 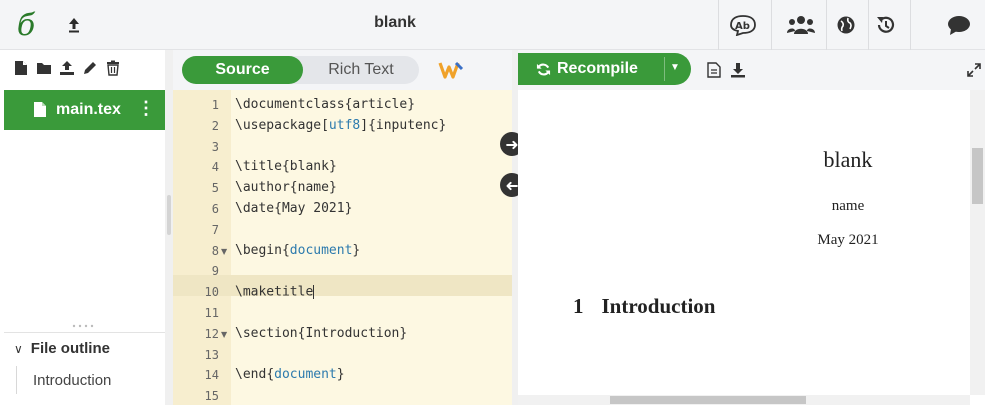 I want to click on logs-icon, so click(x=714, y=70).